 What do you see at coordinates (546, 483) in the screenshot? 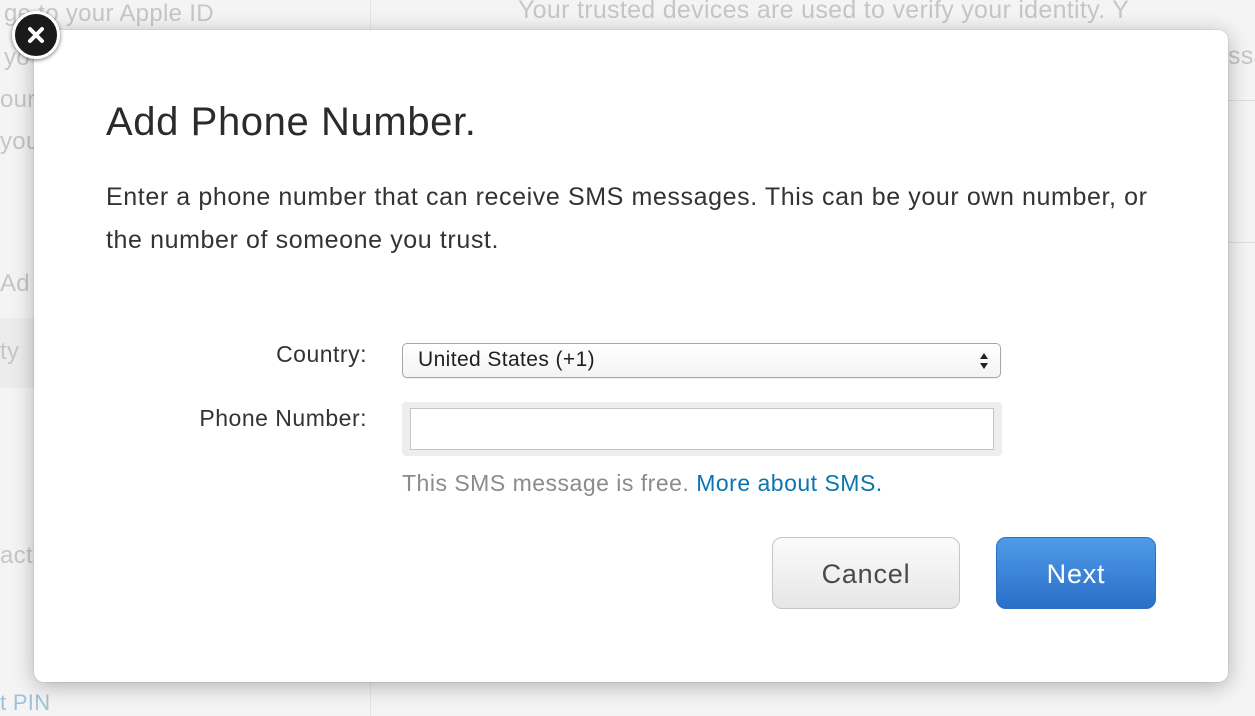
I see `sms-free-text: This SMS message is free.` at bounding box center [546, 483].